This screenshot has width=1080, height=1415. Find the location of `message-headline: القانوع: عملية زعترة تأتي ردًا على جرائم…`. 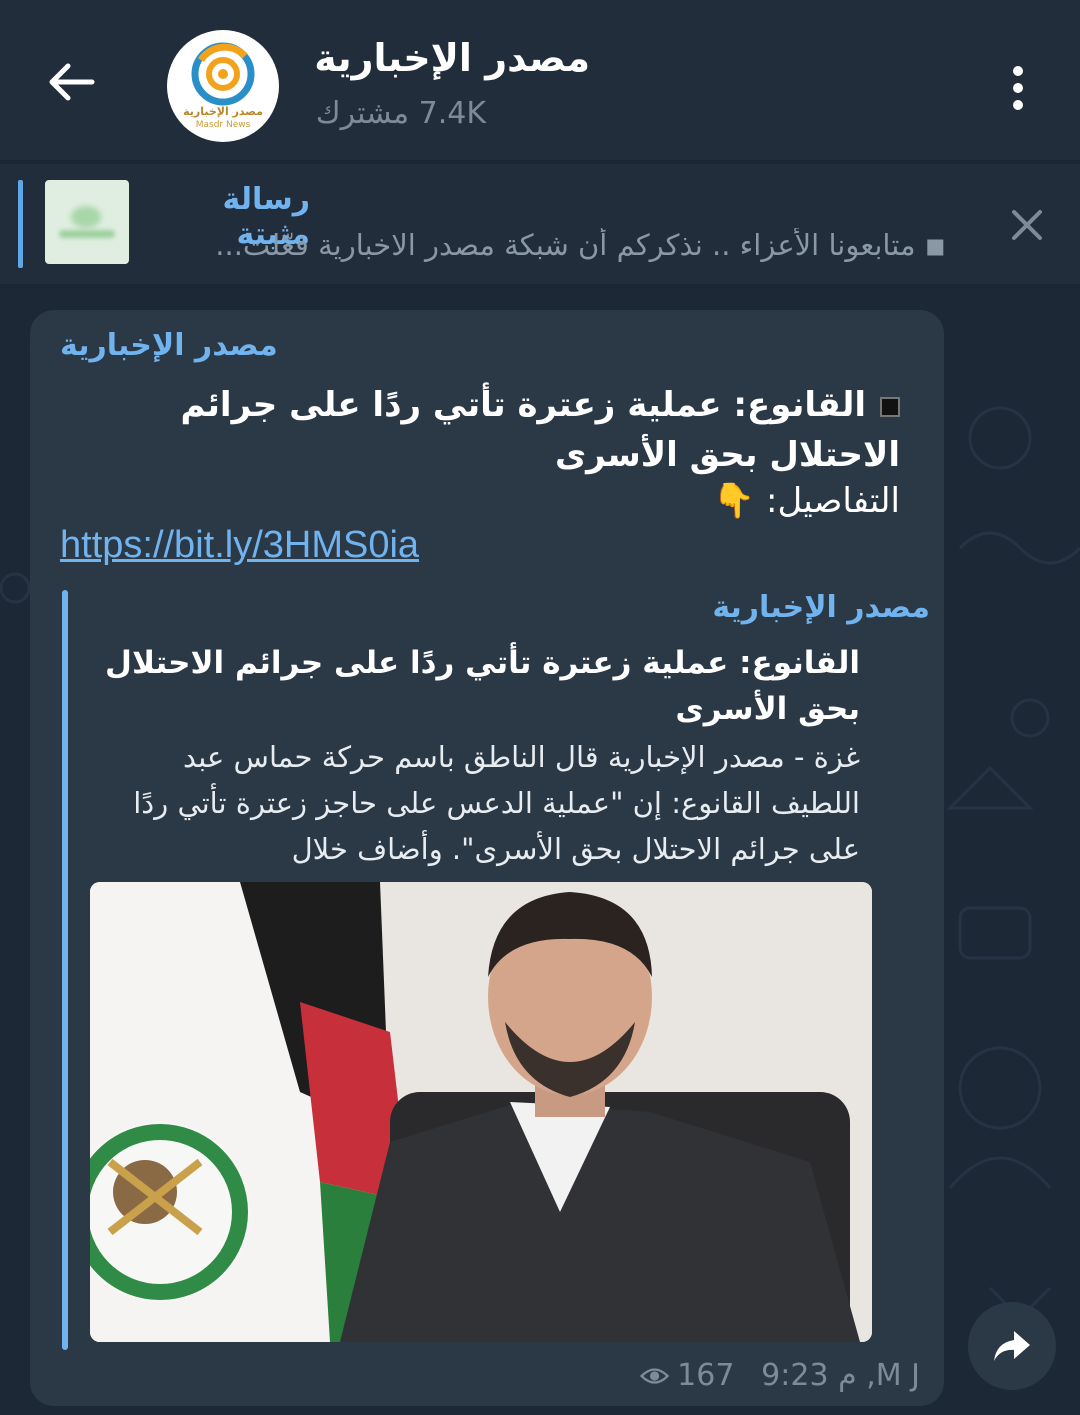

message-headline: القانوع: عملية زعترة تأتي ردًا على جرائم… is located at coordinates (540, 430).